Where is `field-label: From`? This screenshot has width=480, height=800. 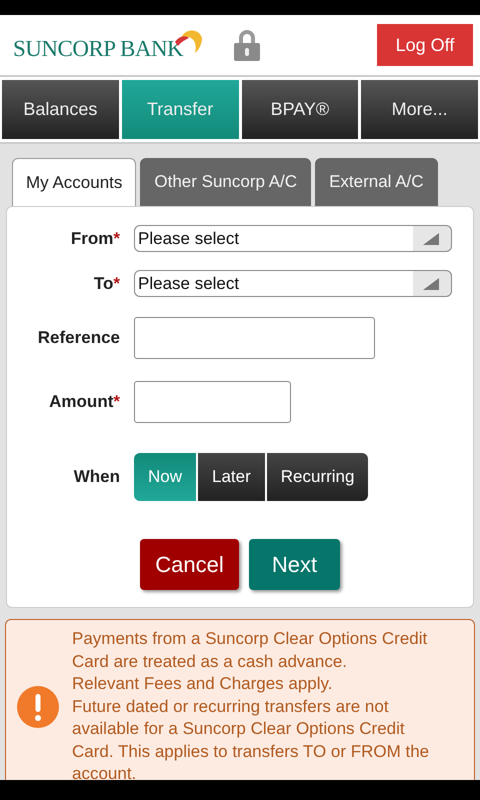 field-label: From is located at coordinates (92, 238).